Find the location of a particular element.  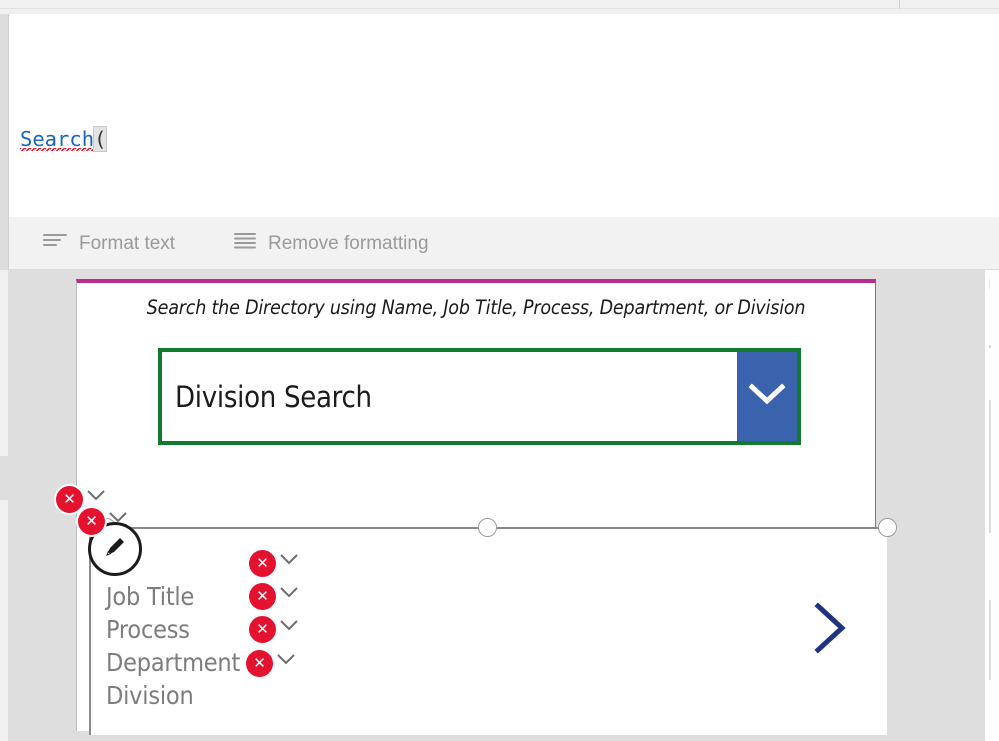

gallery-selection-edge is located at coordinates (493, 527).